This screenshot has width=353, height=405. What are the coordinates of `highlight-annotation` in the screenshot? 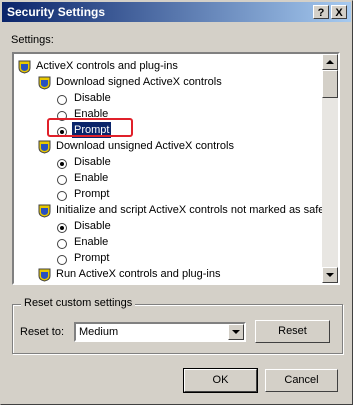 It's located at (90, 127).